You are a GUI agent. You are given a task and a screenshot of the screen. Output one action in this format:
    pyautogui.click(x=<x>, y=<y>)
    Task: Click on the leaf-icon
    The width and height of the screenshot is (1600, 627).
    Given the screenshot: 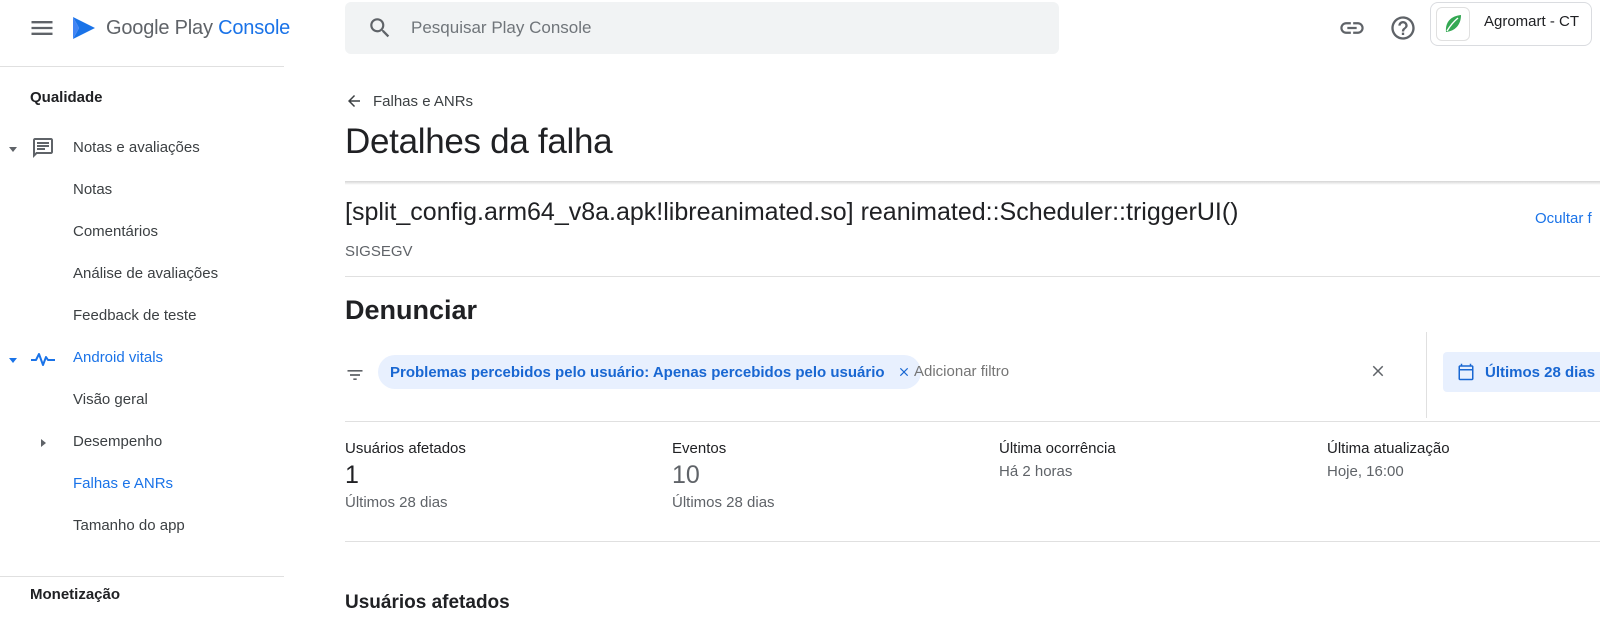 What is the action you would take?
    pyautogui.click(x=1453, y=23)
    